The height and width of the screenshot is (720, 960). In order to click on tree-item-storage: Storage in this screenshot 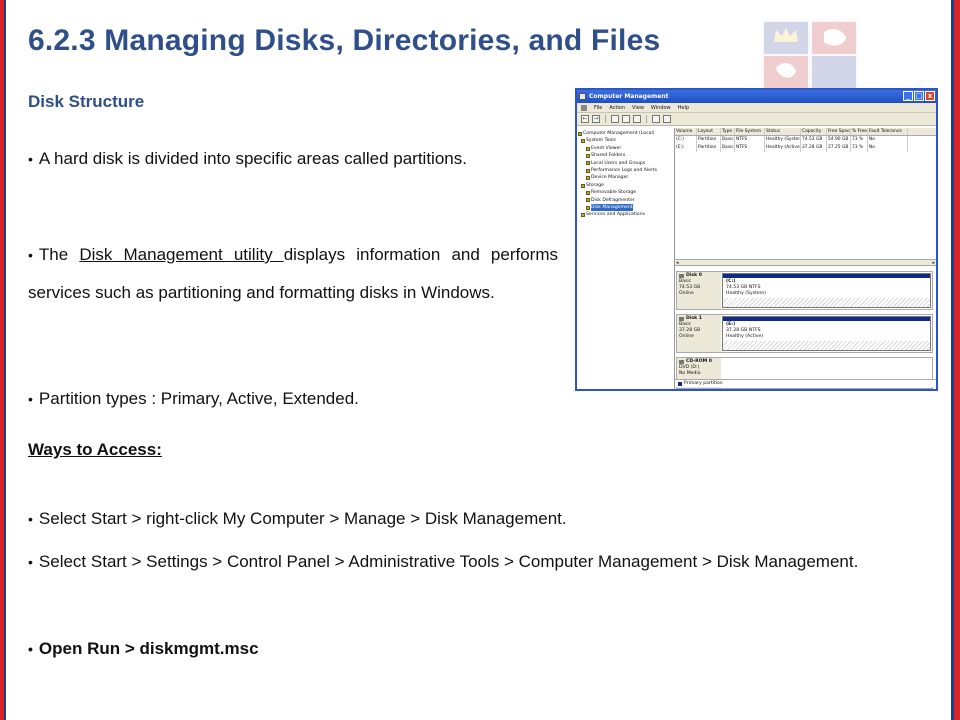, I will do `click(625, 185)`.